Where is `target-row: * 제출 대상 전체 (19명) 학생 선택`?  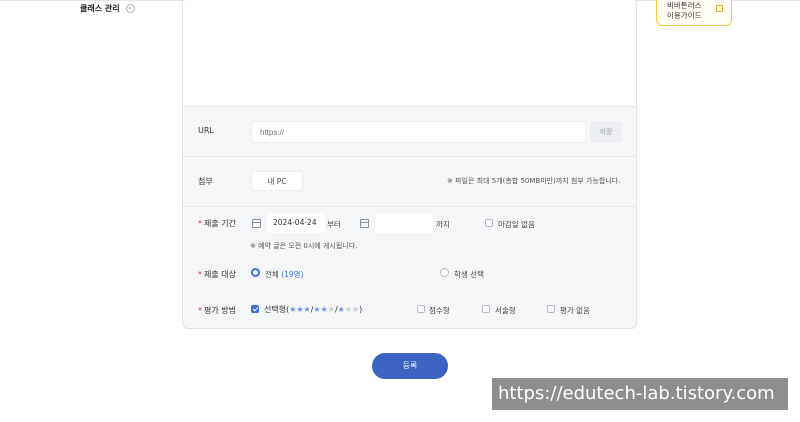 target-row: * 제출 대상 전체 (19명) 학생 선택 is located at coordinates (409, 275).